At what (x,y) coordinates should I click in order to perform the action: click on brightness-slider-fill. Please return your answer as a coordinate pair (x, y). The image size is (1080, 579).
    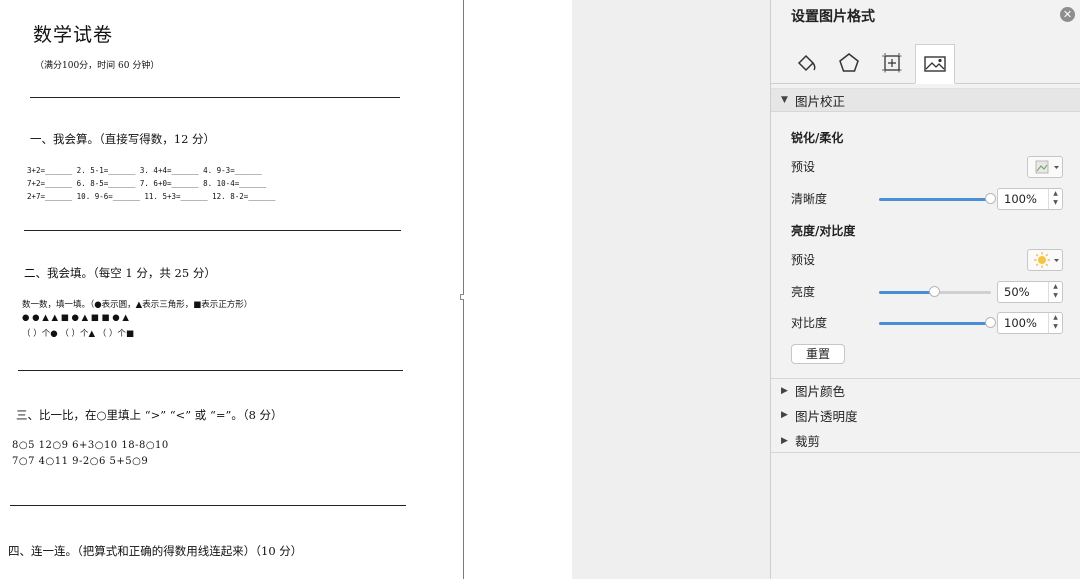
    Looking at the image, I should click on (907, 292).